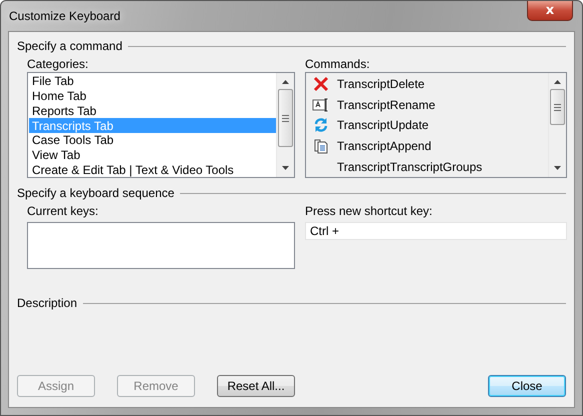 This screenshot has width=583, height=416. What do you see at coordinates (64, 16) in the screenshot?
I see `window-title: Customize Keyboard` at bounding box center [64, 16].